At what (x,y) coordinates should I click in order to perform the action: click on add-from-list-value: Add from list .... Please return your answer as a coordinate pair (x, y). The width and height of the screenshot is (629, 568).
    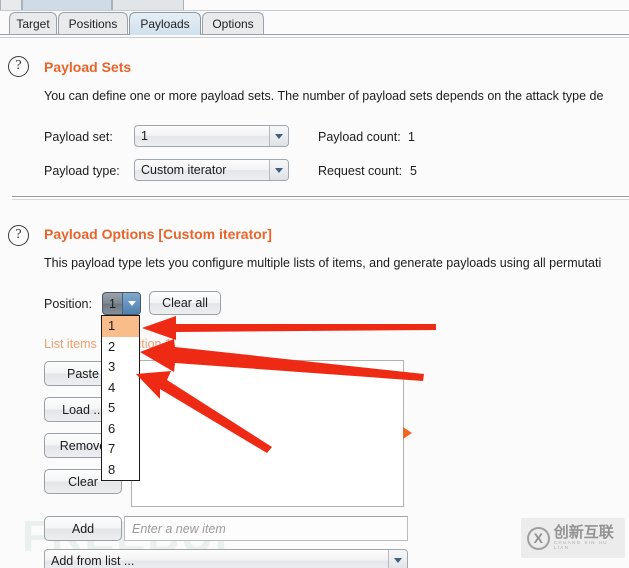
    Looking at the image, I should click on (93, 560).